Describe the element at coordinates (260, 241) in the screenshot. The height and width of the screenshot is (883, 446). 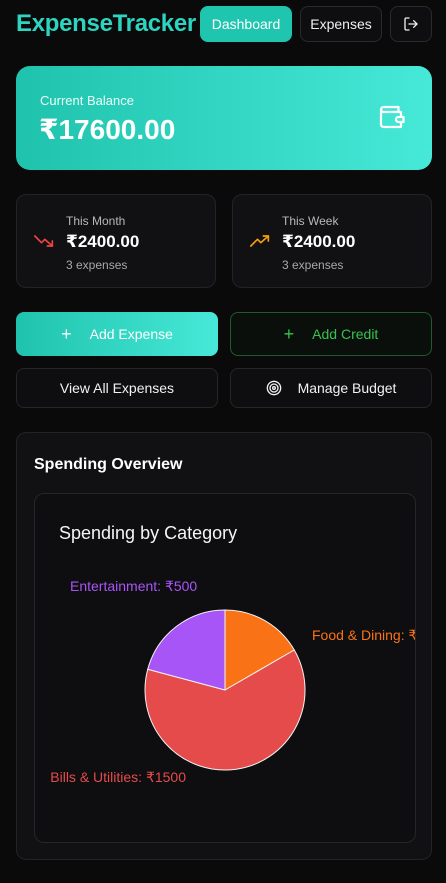
I see `trending-up-icon` at that location.